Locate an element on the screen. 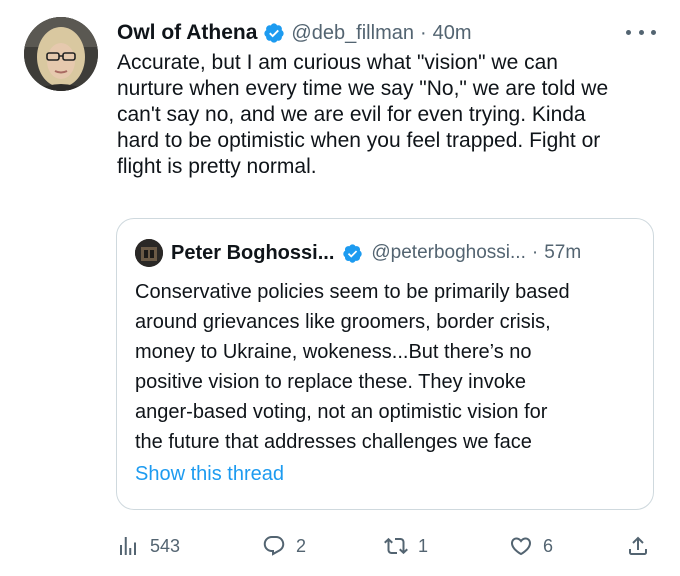  quoted-tweet-timestamp: 57m is located at coordinates (562, 253).